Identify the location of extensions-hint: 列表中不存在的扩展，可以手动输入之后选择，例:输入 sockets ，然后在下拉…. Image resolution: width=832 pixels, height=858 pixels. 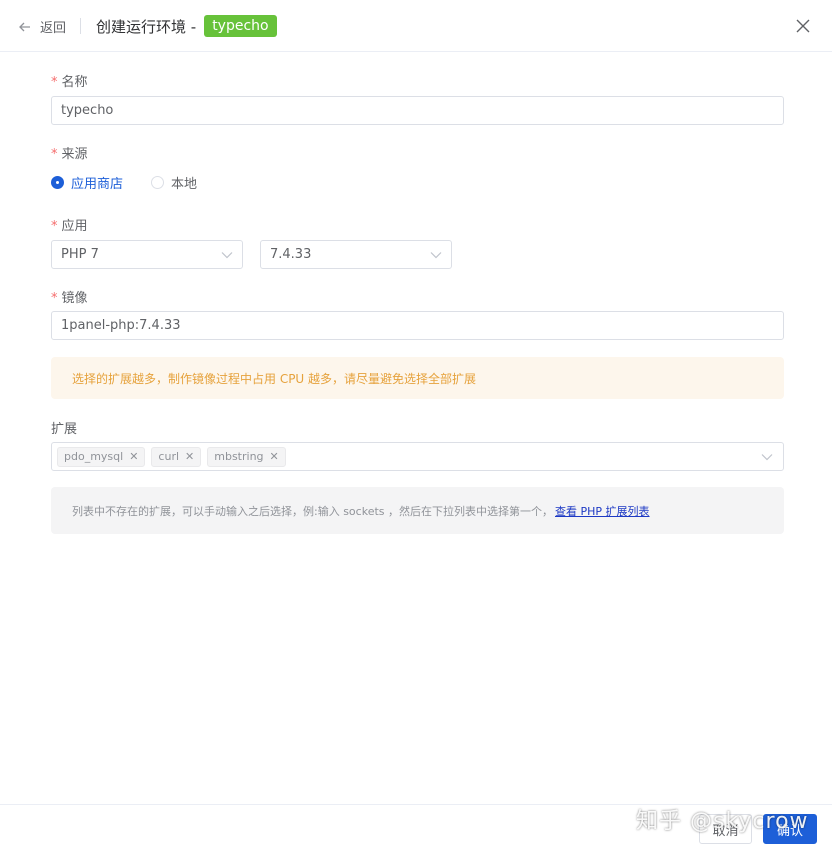
(417, 510).